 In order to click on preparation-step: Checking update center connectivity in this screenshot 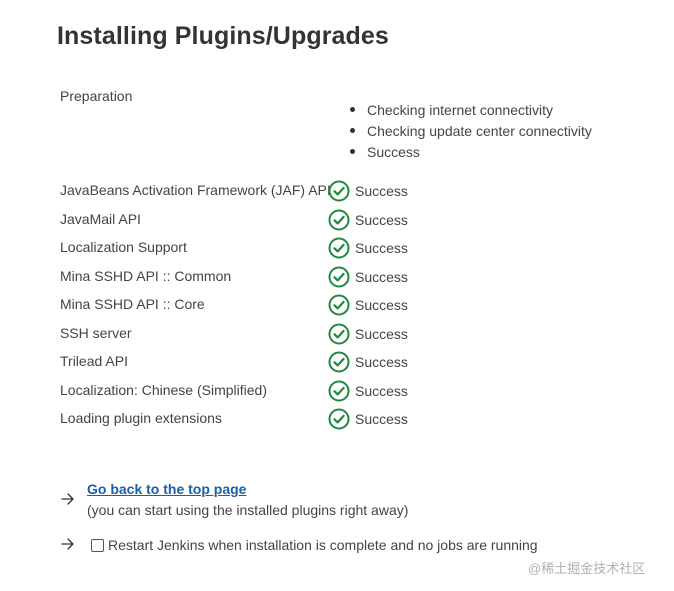, I will do `click(471, 132)`.